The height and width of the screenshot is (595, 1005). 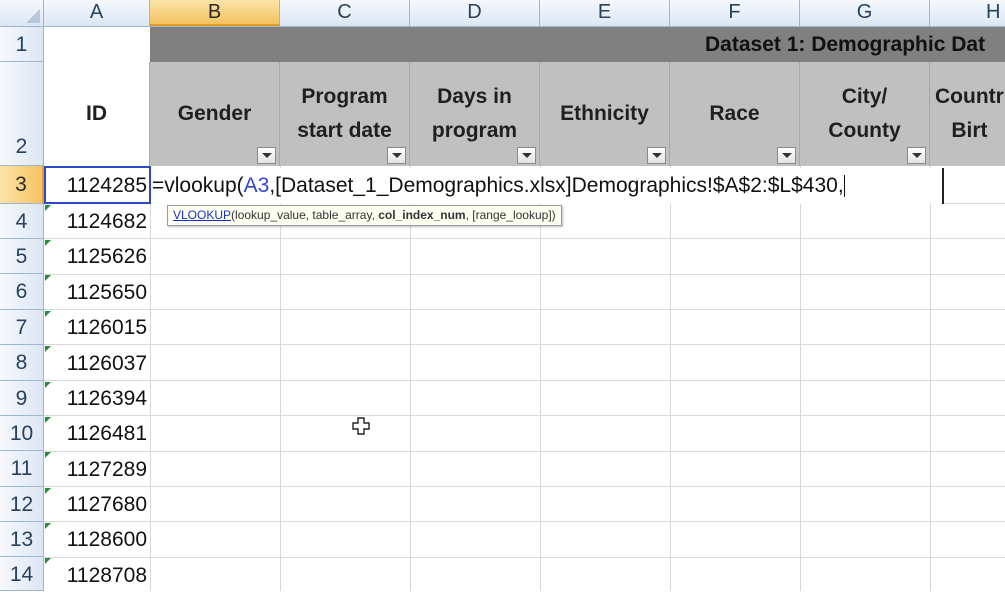 What do you see at coordinates (97, 469) in the screenshot?
I see `id-cell: 1127289` at bounding box center [97, 469].